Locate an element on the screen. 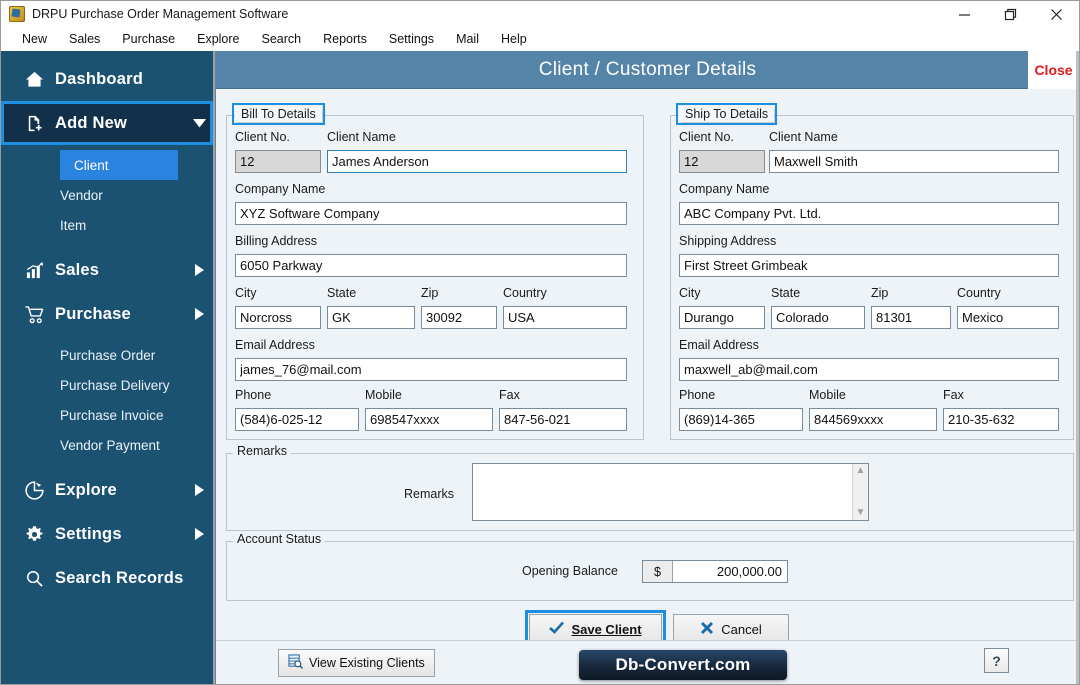 This screenshot has height=685, width=1080. ship-client-no-input is located at coordinates (722, 161).